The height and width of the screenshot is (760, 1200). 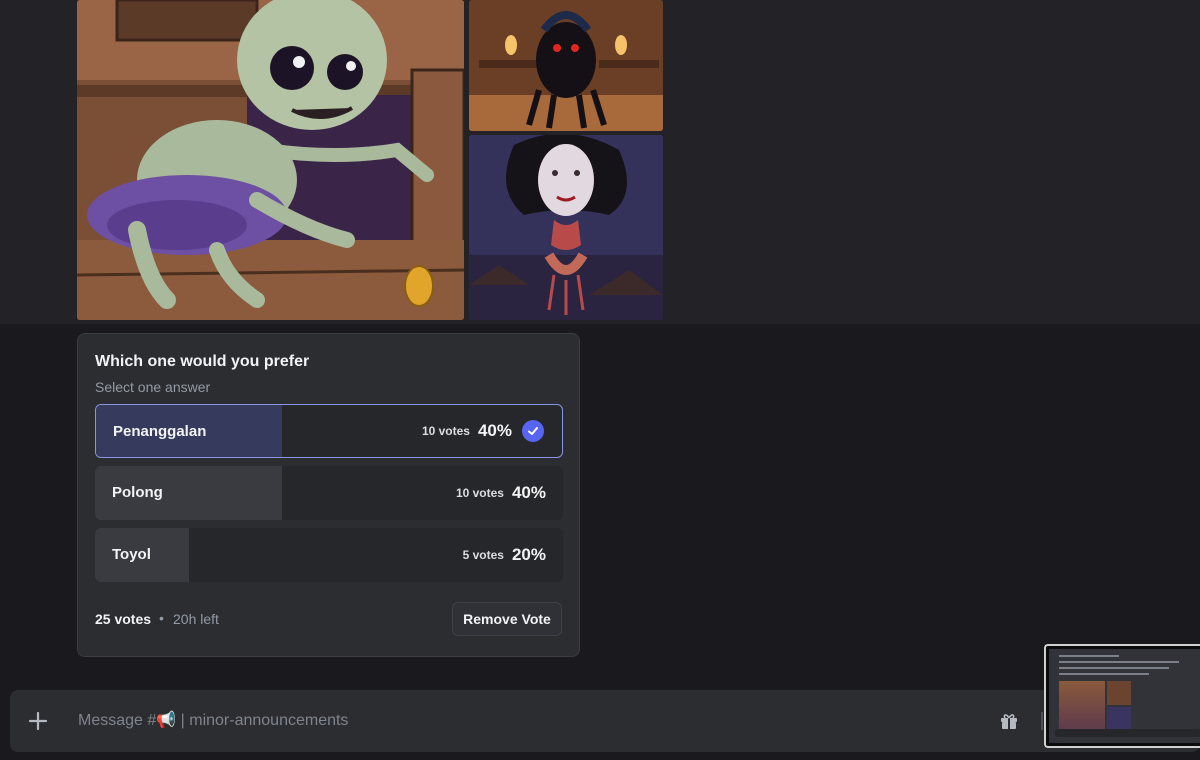 I want to click on plus-icon, so click(x=38, y=721).